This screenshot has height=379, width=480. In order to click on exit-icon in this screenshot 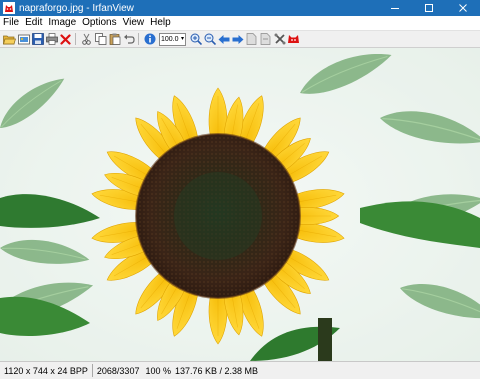, I will do `click(293, 39)`.